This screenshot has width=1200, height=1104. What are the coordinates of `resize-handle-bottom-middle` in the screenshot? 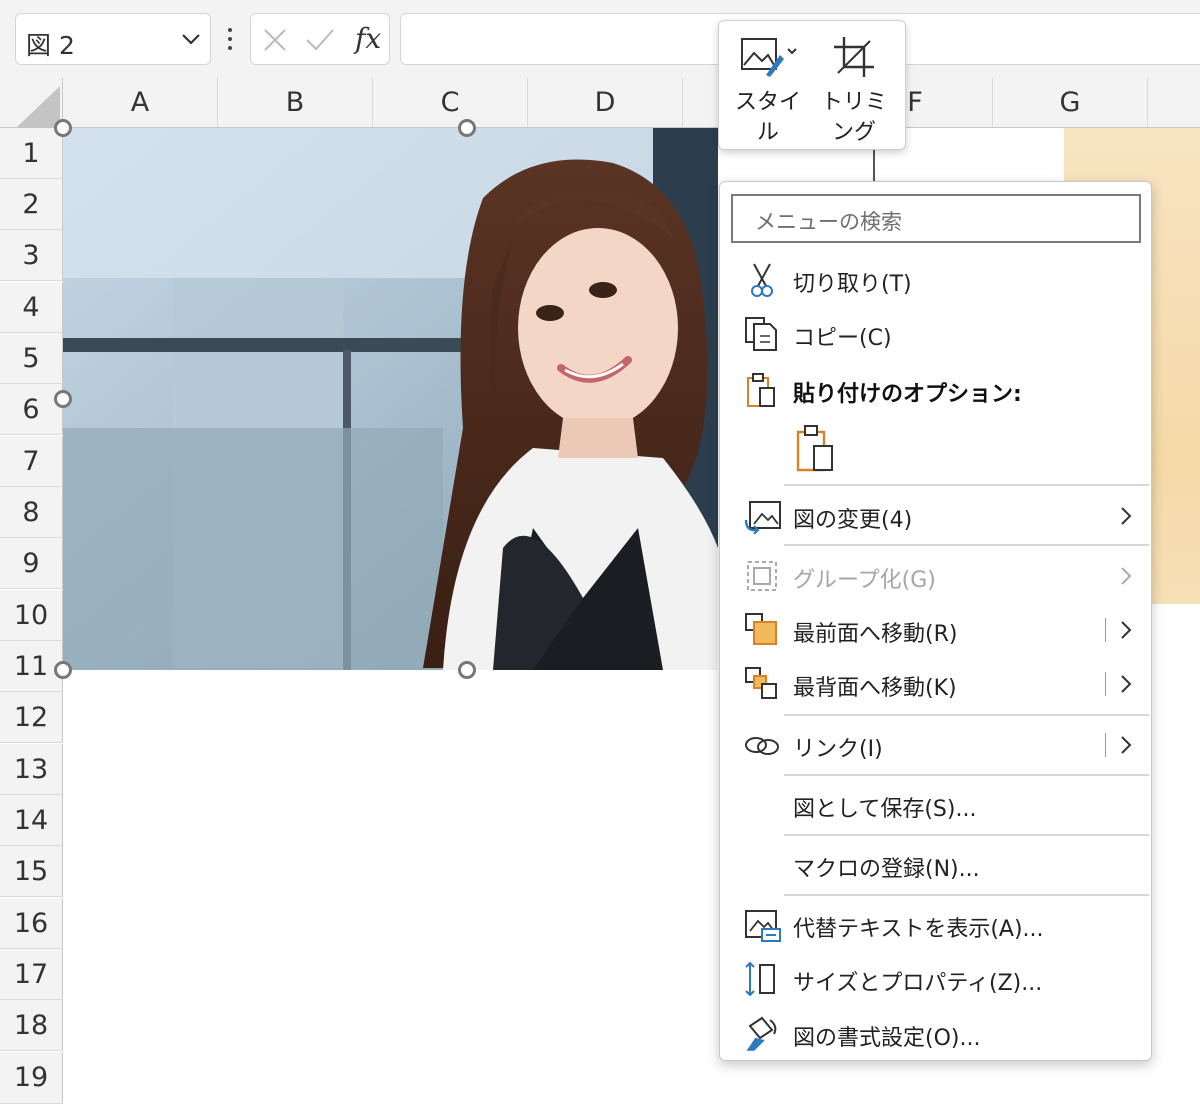 It's located at (467, 670).